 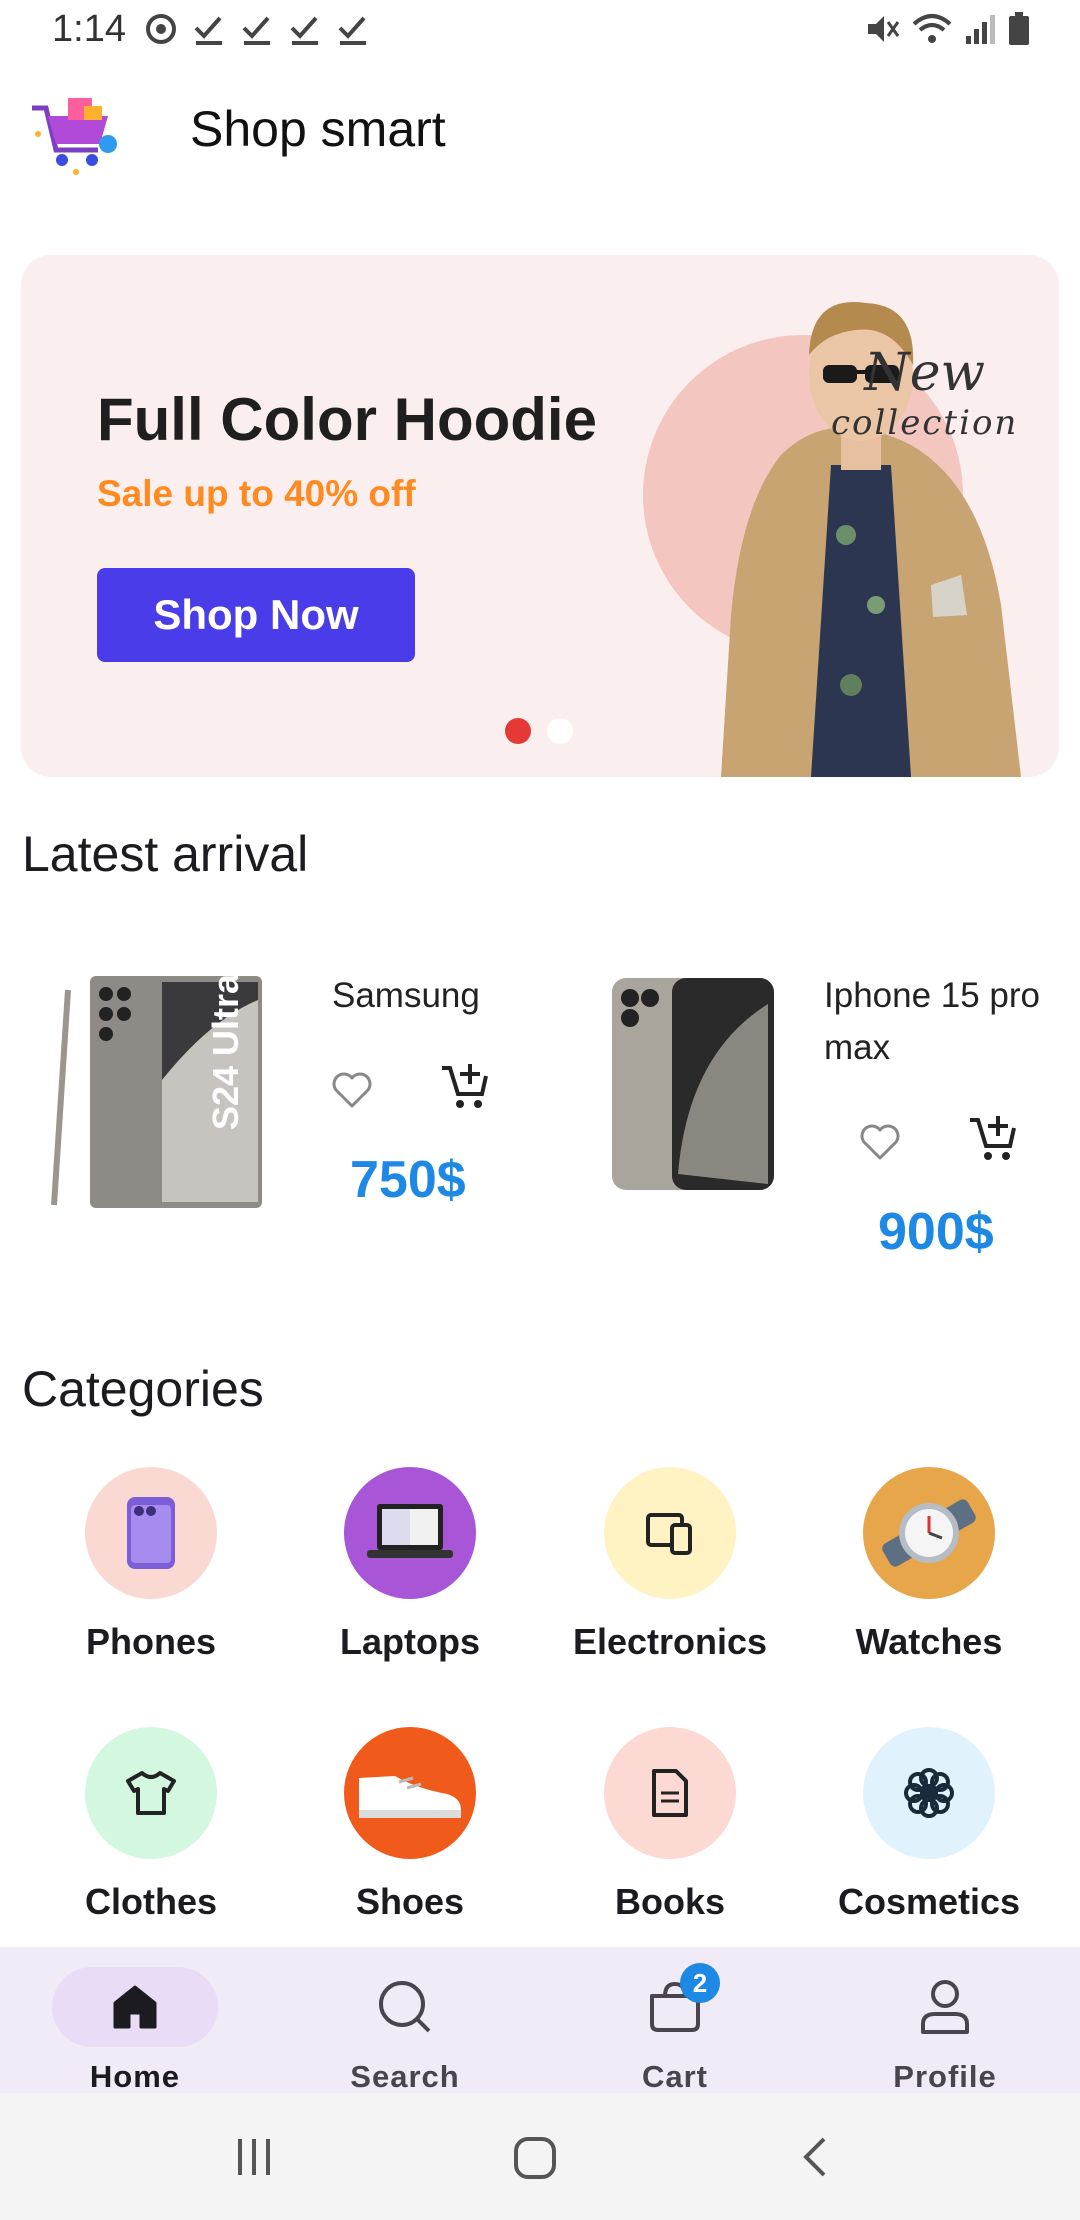 I want to click on nav-cart: 2 Cart, so click(x=675, y=2029).